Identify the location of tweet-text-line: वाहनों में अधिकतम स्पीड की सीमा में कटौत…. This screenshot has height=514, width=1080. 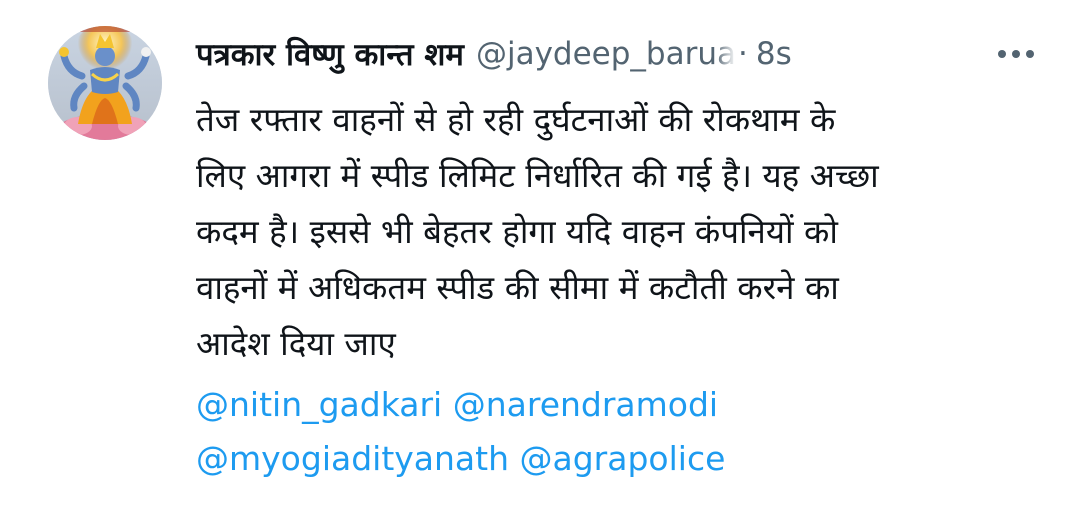
(517, 287).